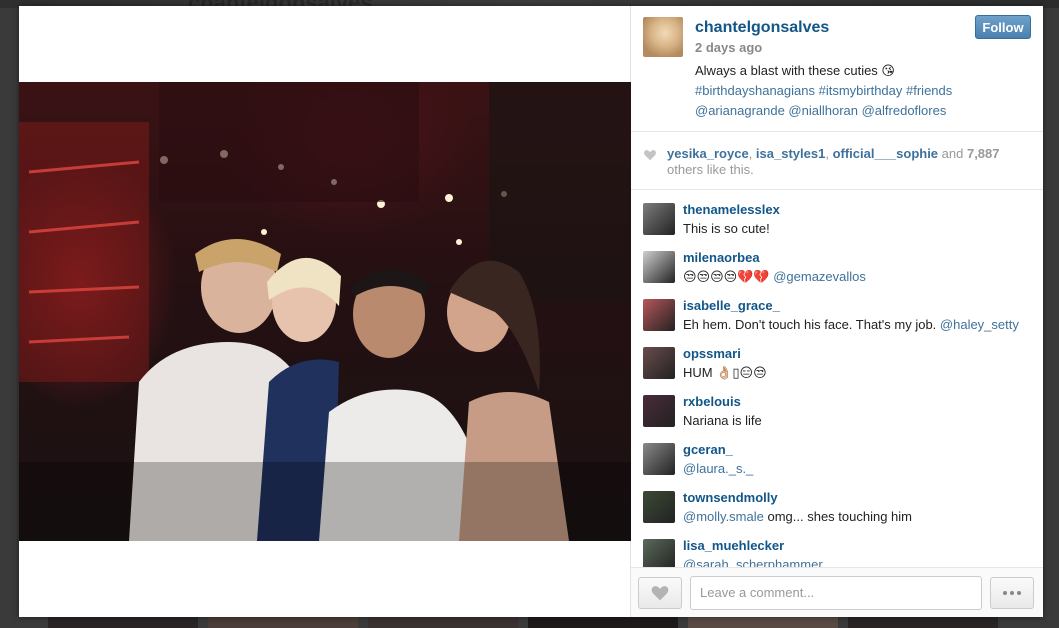 This screenshot has height=628, width=1059. Describe the element at coordinates (726, 228) in the screenshot. I see `comment-message: This is so cute!` at that location.